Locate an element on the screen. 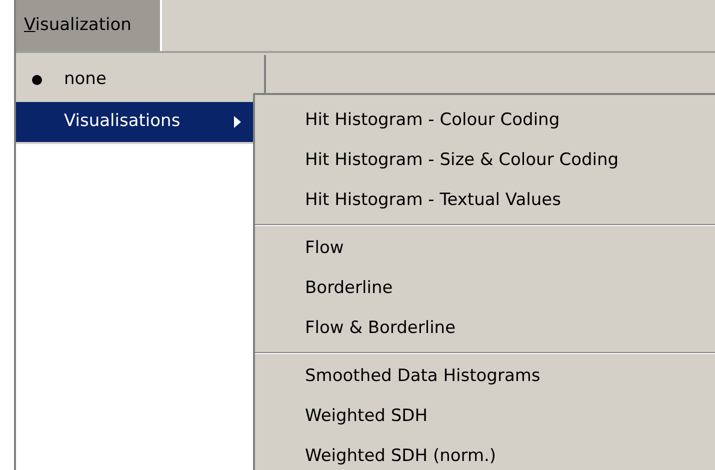 The image size is (715, 470). submenu-item: Weighted SDH is located at coordinates (485, 417).